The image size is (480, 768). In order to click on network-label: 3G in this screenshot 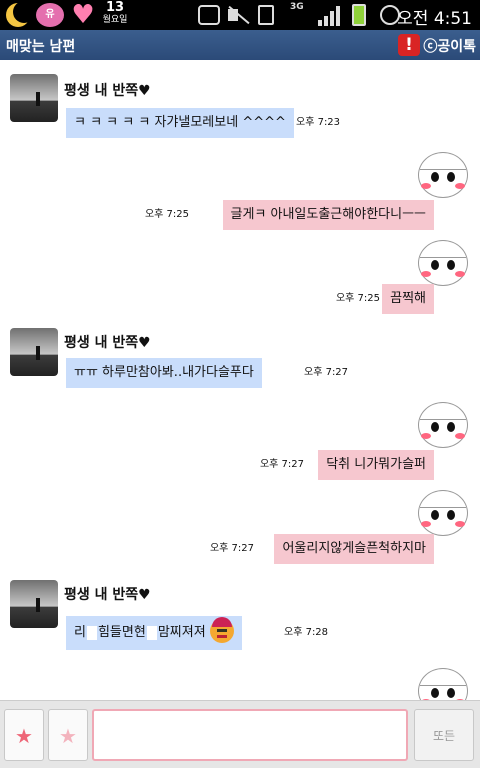, I will do `click(297, 7)`.